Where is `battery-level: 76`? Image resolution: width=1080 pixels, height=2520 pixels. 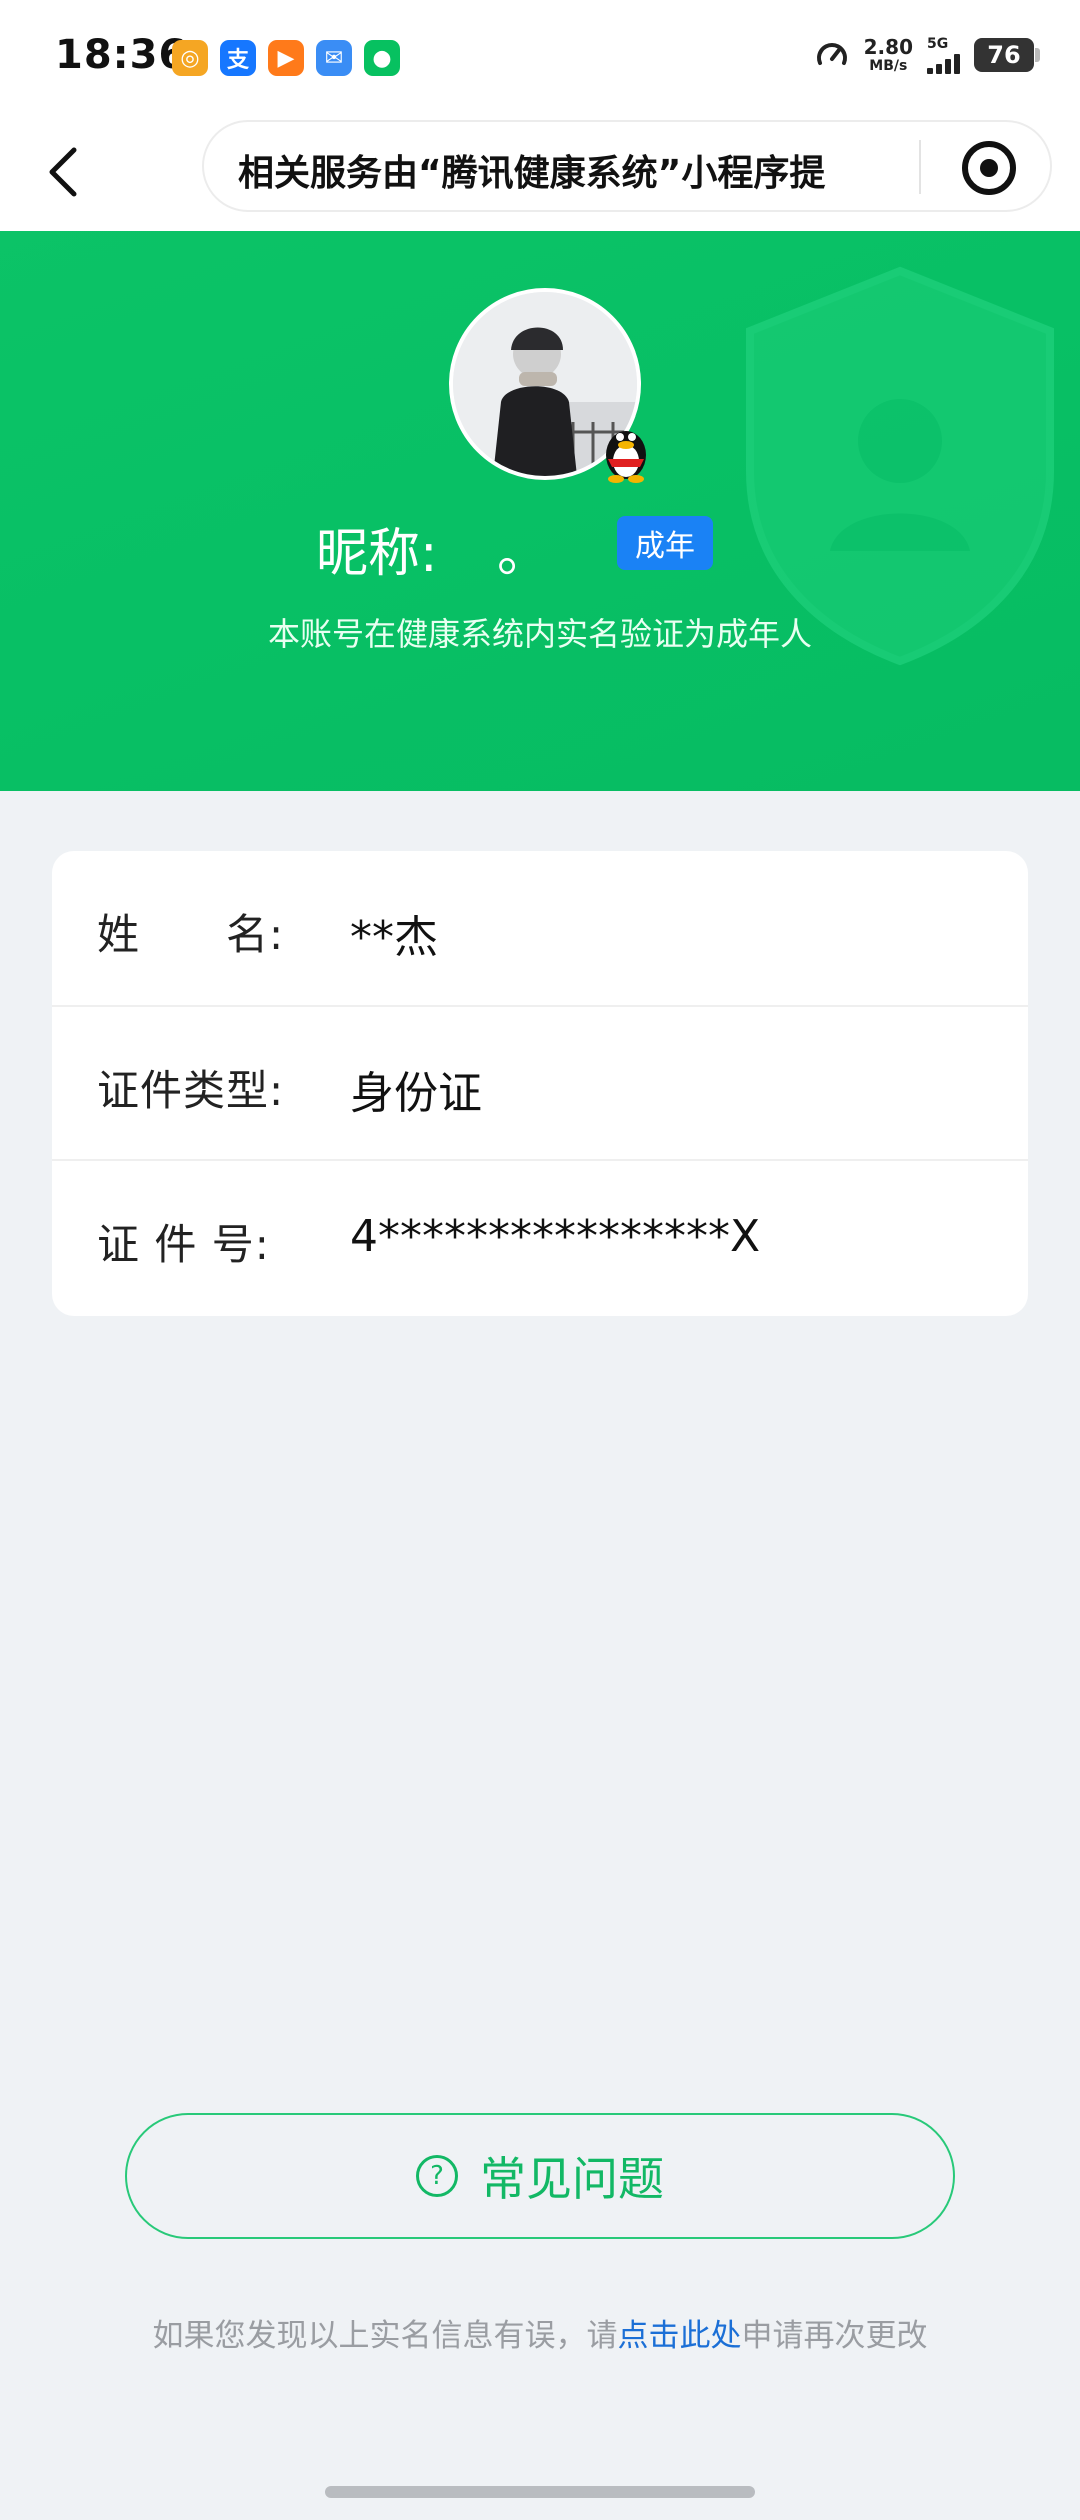 battery-level: 76 is located at coordinates (1004, 55).